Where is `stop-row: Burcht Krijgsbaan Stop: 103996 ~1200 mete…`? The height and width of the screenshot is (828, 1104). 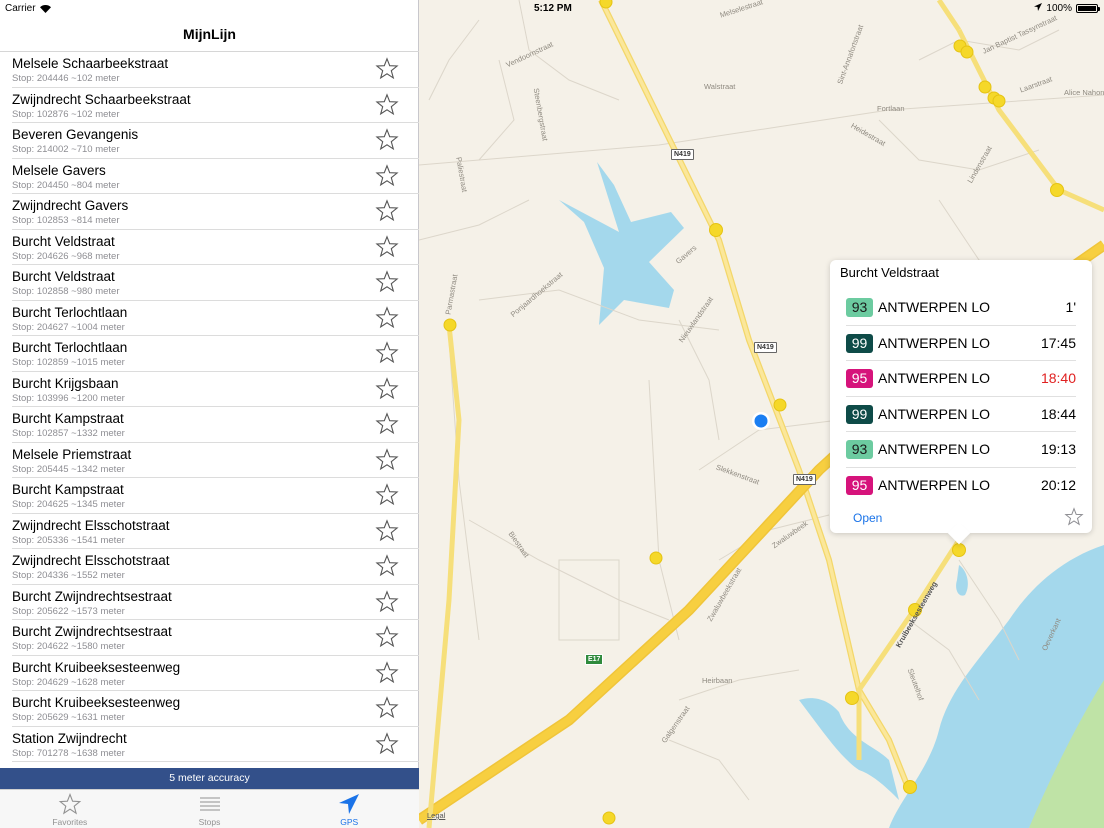 stop-row: Burcht Krijgsbaan Stop: 103996 ~1200 mete… is located at coordinates (215, 389).